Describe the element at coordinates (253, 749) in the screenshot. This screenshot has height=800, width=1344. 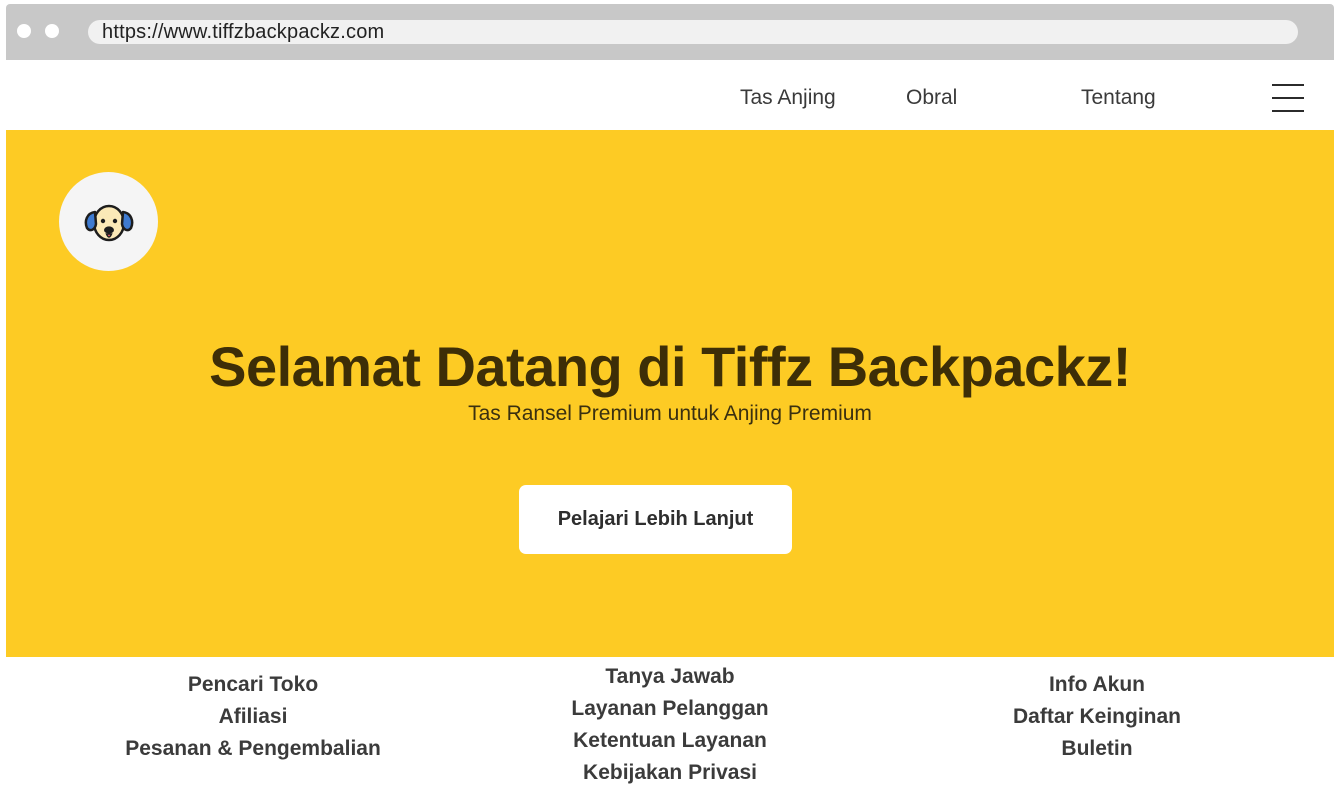
I see `footer-link-orders-returns: Pesanan & Pengembalian` at that location.